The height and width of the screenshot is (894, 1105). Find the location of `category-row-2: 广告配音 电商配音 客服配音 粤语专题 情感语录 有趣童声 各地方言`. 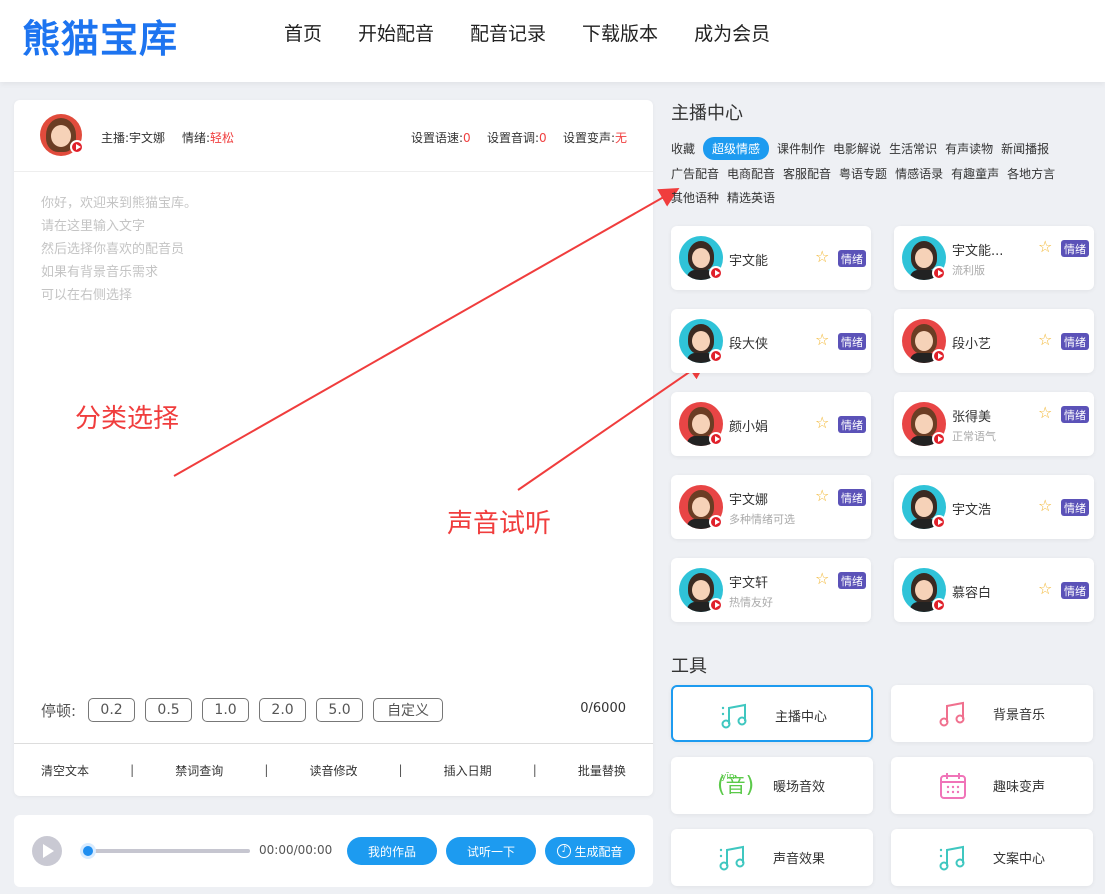

category-row-2: 广告配音 电商配音 客服配音 粤语专题 情感语录 有趣童声 各地方言 is located at coordinates (867, 173).